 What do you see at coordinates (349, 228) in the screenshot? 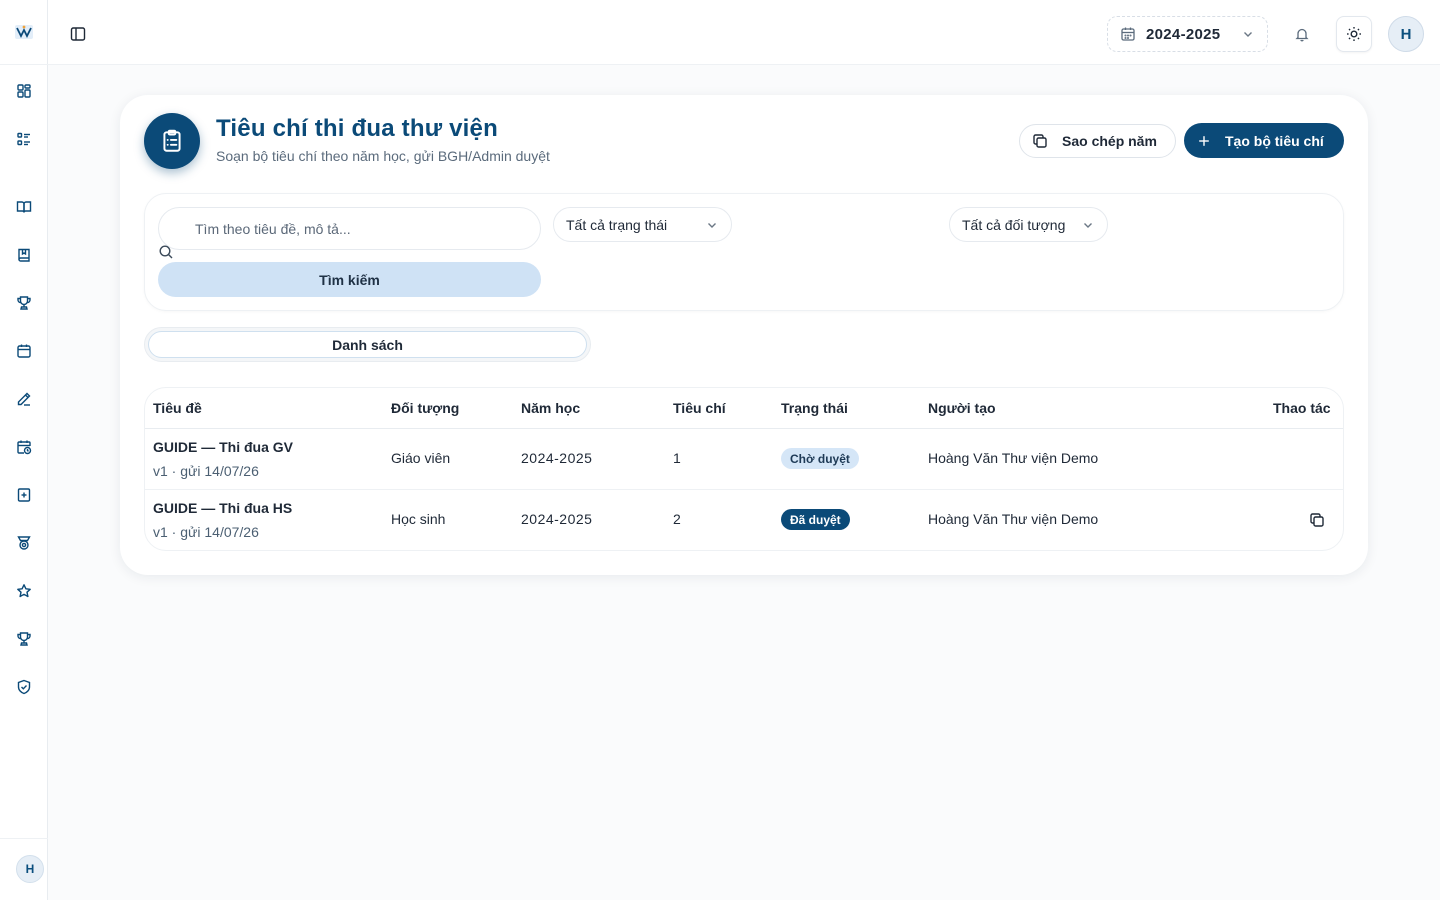
I see `search-input` at bounding box center [349, 228].